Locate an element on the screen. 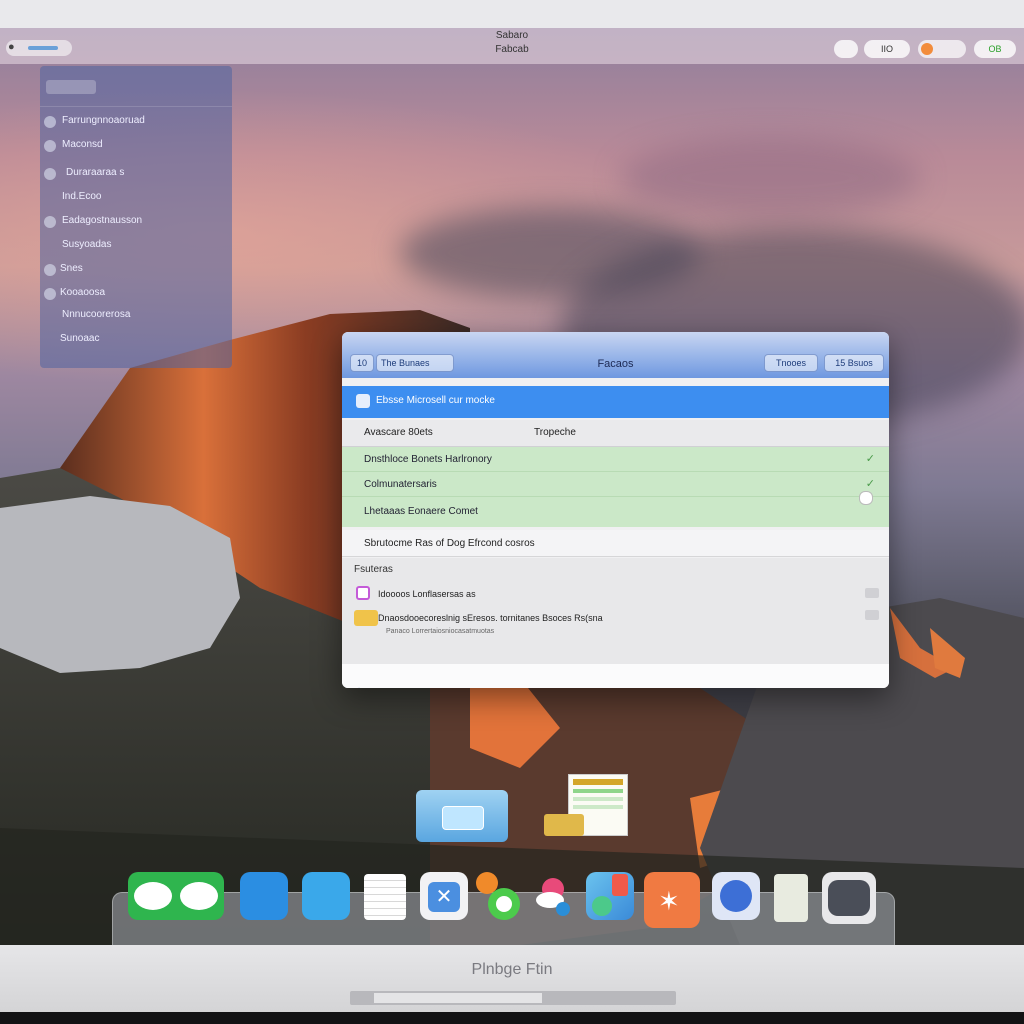 The height and width of the screenshot is (1024, 1024). sidebar-item: Sunoaac is located at coordinates (136, 340).